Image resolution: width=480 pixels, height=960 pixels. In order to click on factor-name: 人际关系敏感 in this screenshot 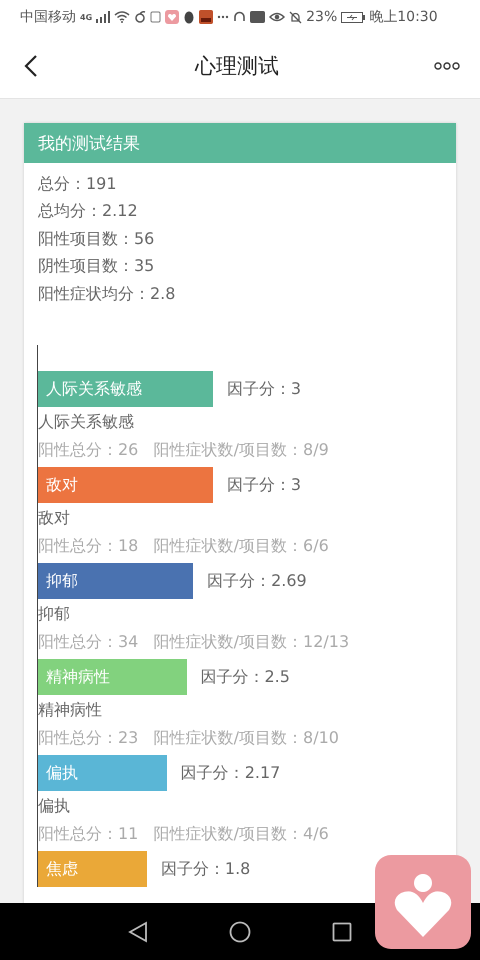, I will do `click(86, 422)`.